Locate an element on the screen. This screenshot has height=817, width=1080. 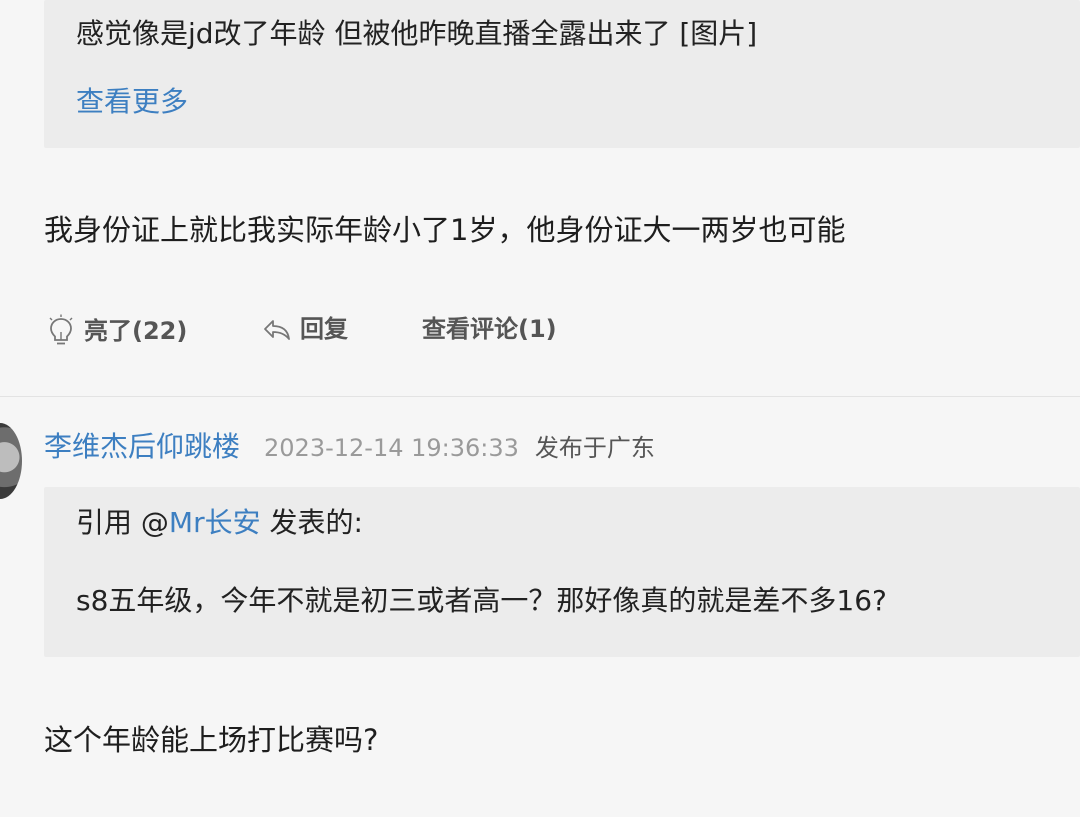
view-more-link: 查看更多 is located at coordinates (132, 102).